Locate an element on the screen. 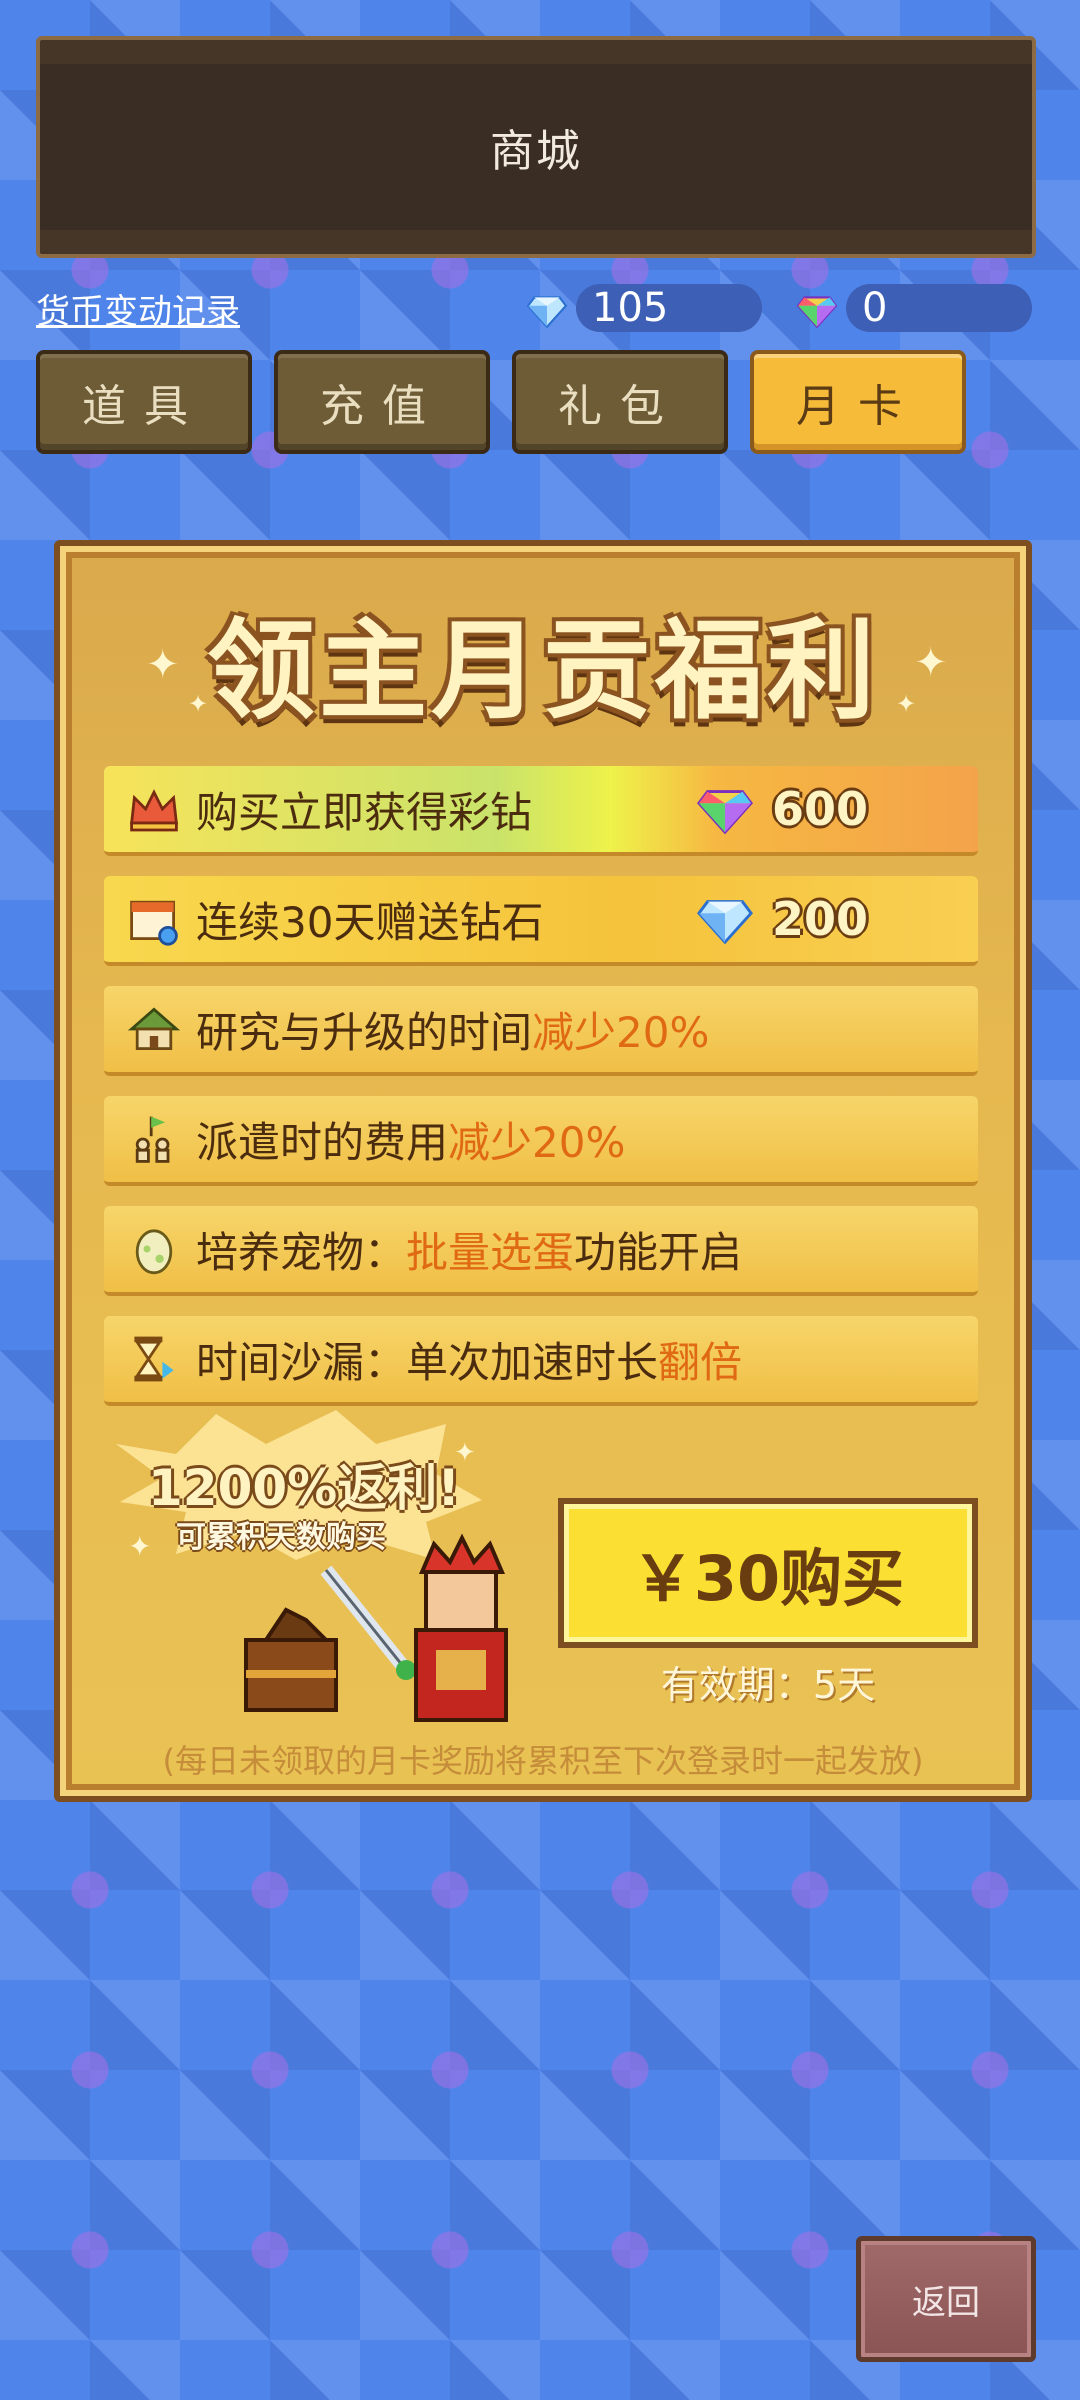 The width and height of the screenshot is (1080, 2400). benefit-row: 时间沙漏：单次加速时长 翻倍 is located at coordinates (541, 1361).